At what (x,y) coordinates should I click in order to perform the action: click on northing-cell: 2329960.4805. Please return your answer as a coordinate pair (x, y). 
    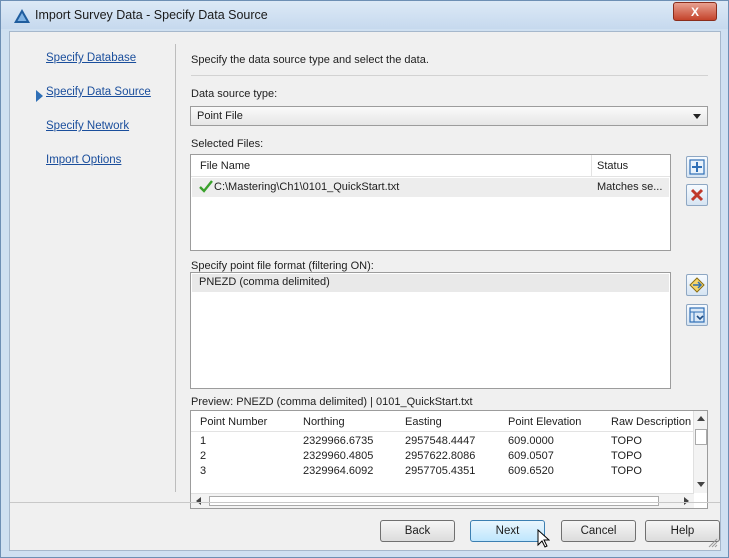
    Looking at the image, I should click on (338, 456).